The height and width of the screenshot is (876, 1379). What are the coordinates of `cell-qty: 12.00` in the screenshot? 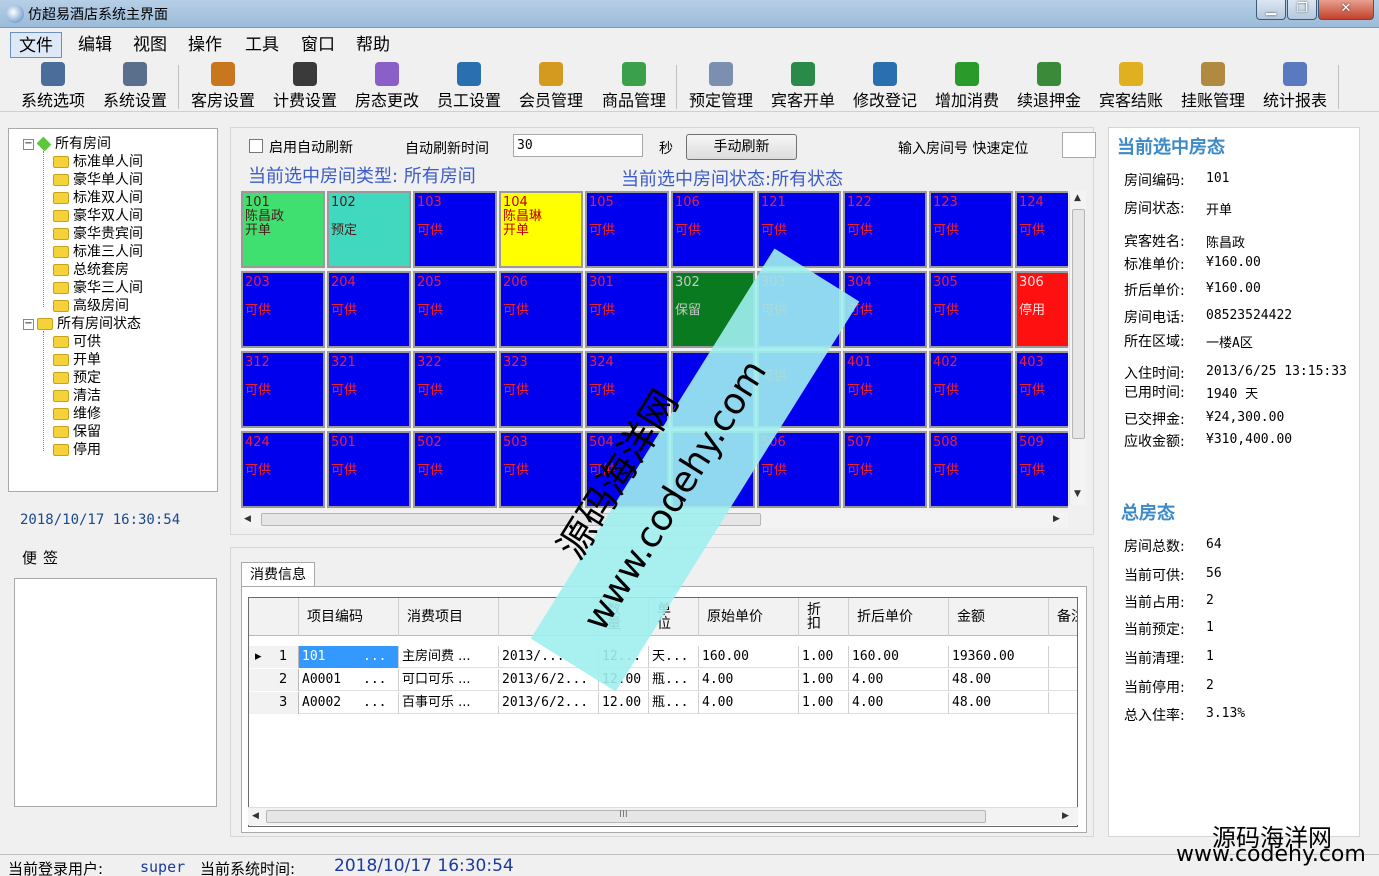 It's located at (624, 703).